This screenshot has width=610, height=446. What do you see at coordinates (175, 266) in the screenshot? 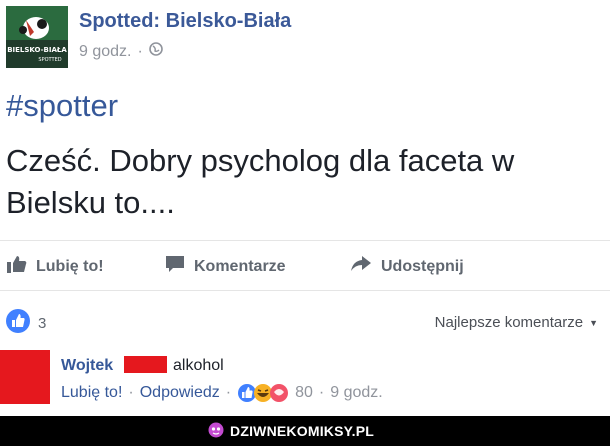
I see `comment-icon` at bounding box center [175, 266].